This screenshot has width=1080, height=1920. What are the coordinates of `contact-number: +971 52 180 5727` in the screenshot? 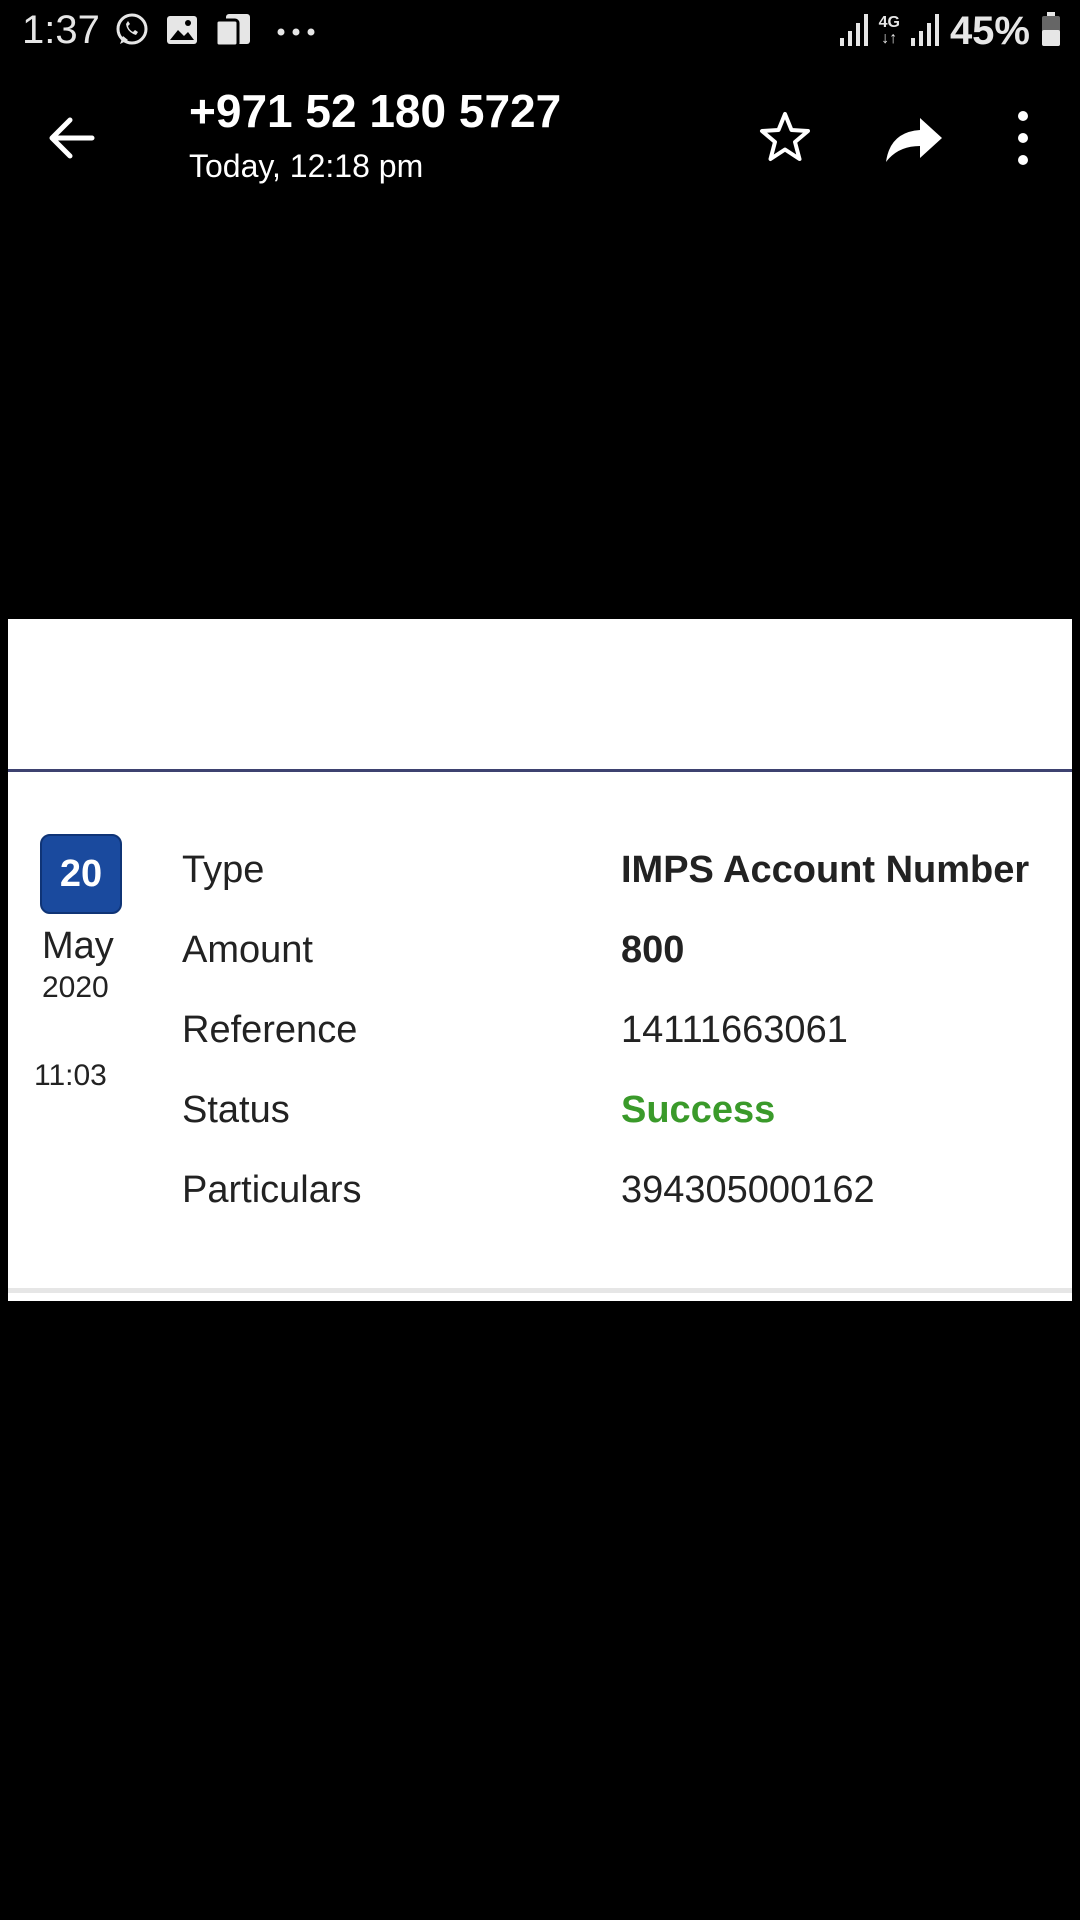 It's located at (375, 111).